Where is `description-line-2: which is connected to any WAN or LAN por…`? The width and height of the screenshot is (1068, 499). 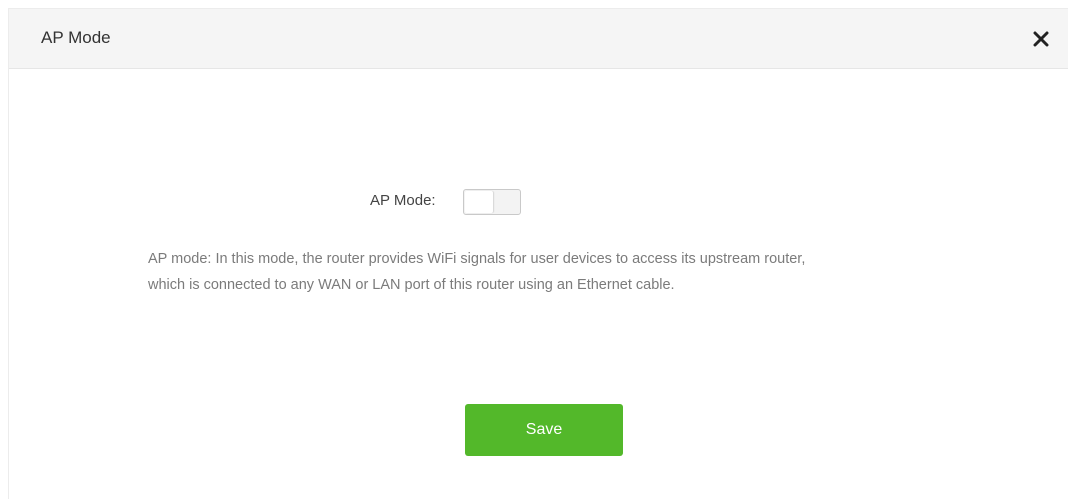
description-line-2: which is connected to any WAN or LAN por… is located at coordinates (411, 285).